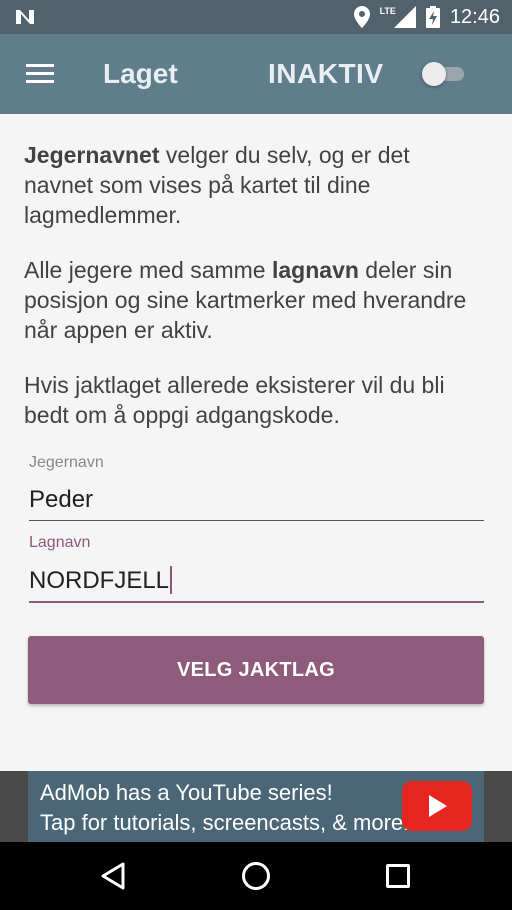  I want to click on active-status-label: INAKTIV, so click(326, 73).